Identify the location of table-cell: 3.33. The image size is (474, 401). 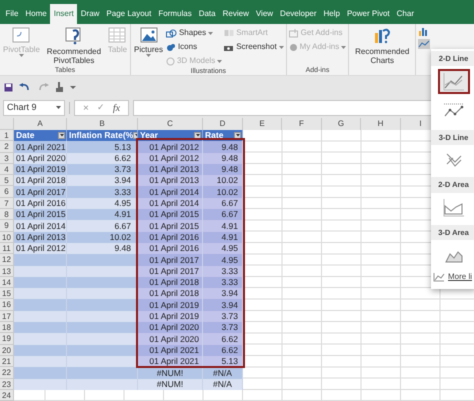
(223, 271).